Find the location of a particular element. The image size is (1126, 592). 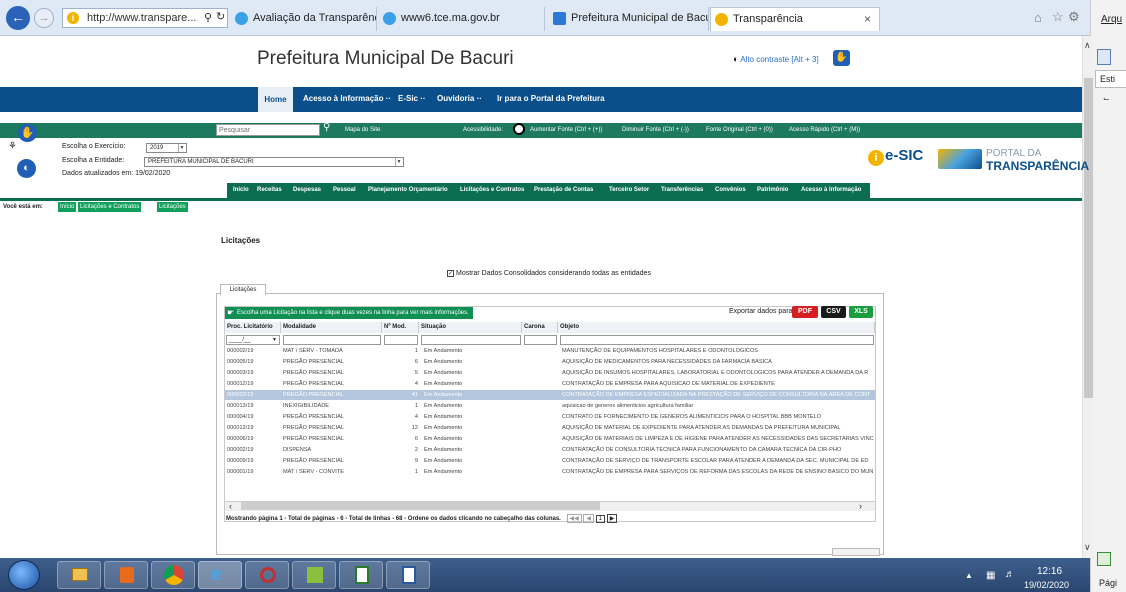

tray-arrow-icon: ▲ is located at coordinates (969, 575).